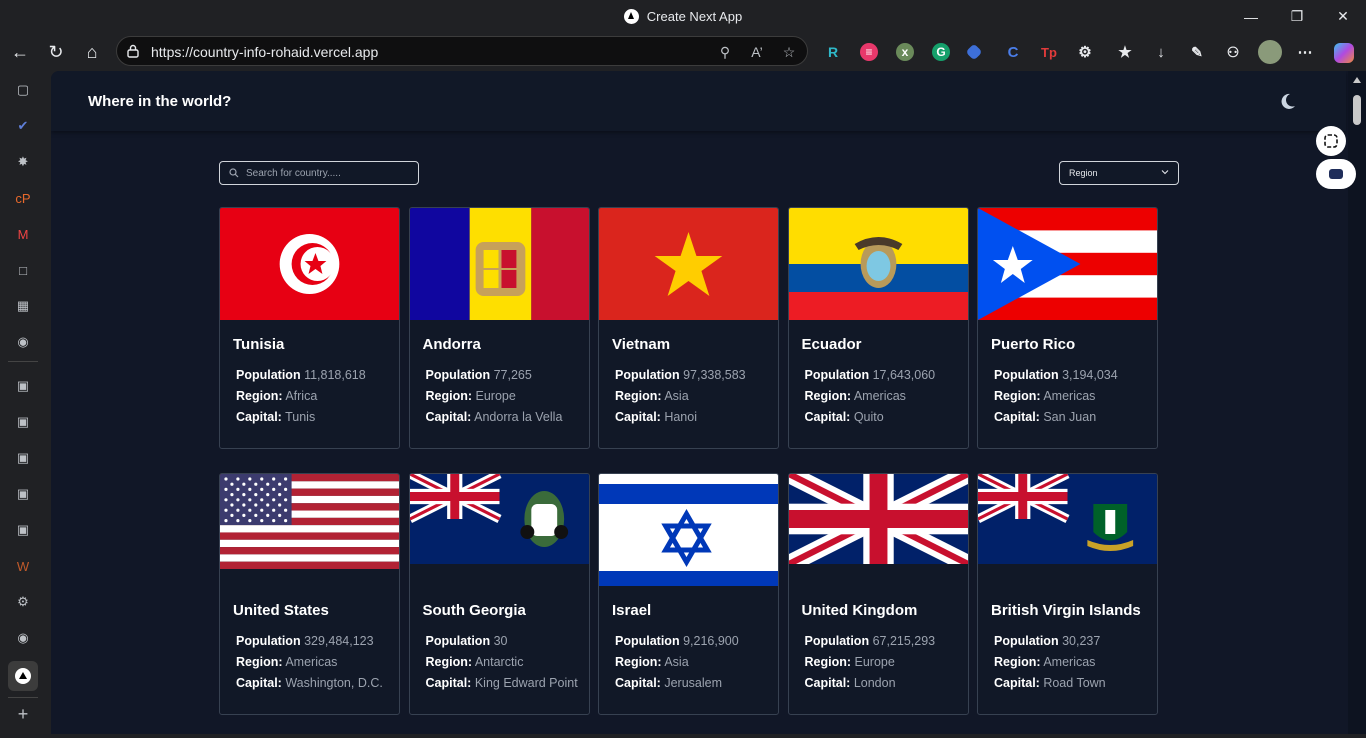  I want to click on zoom-icon: ⚲, so click(725, 52).